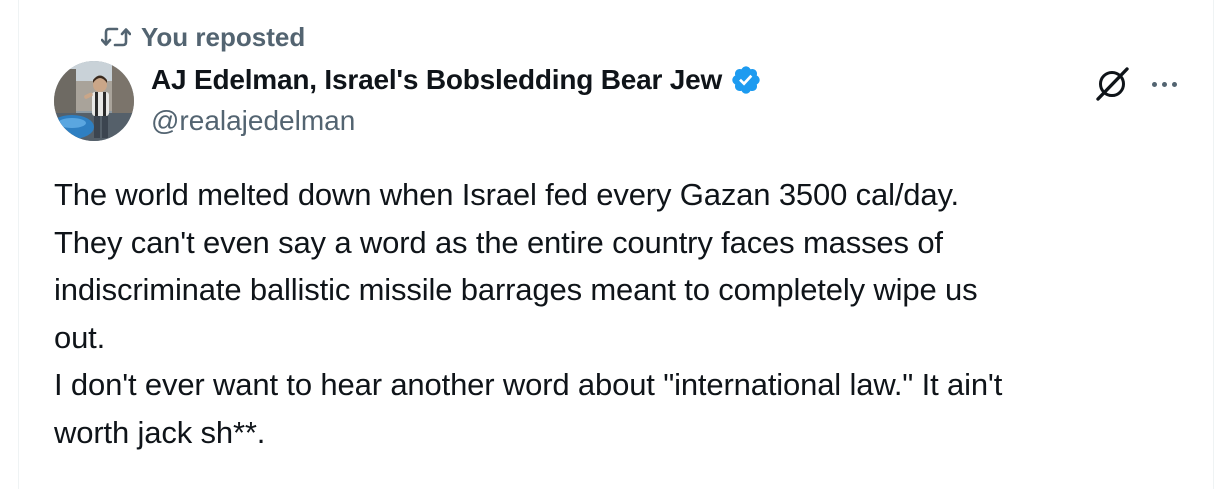 This screenshot has width=1232, height=489. What do you see at coordinates (94, 101) in the screenshot?
I see `avatar` at bounding box center [94, 101].